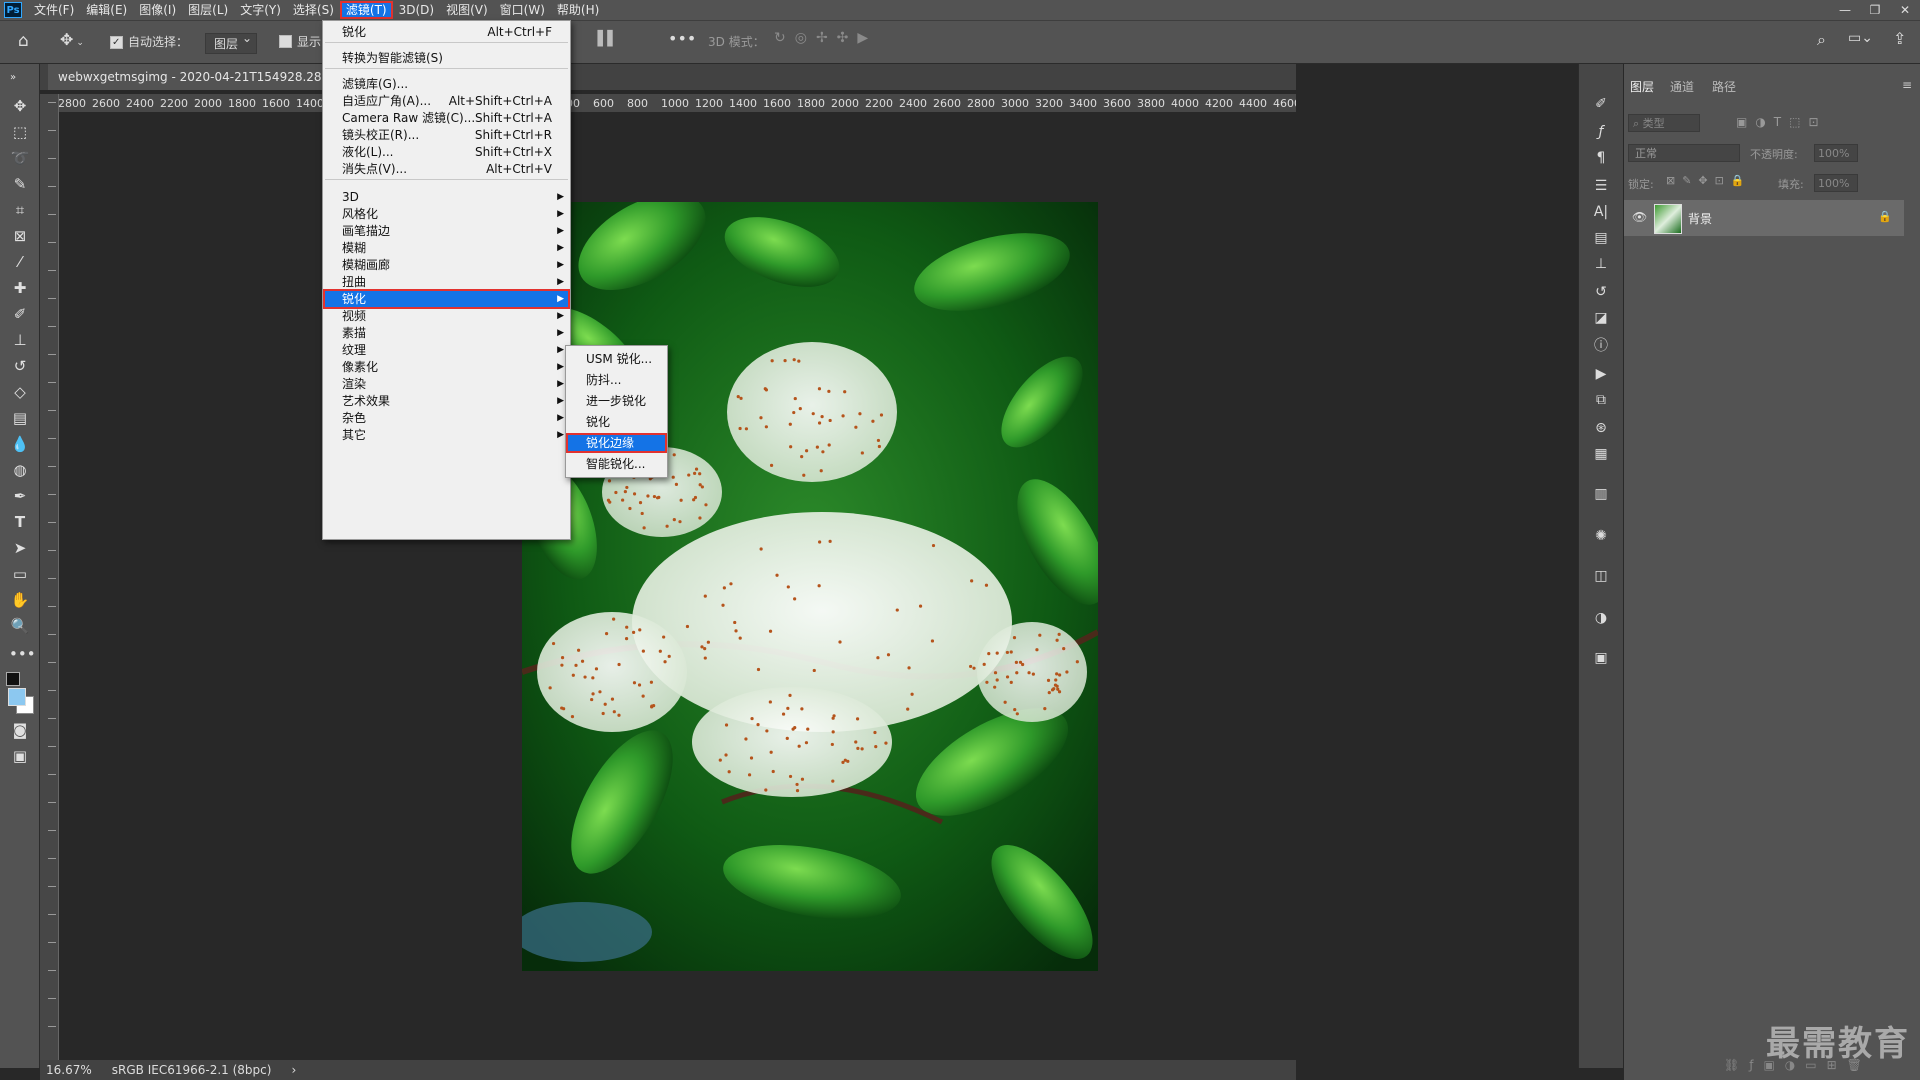  What do you see at coordinates (20, 392) in the screenshot?
I see `eraser-tool-icon: ◇` at bounding box center [20, 392].